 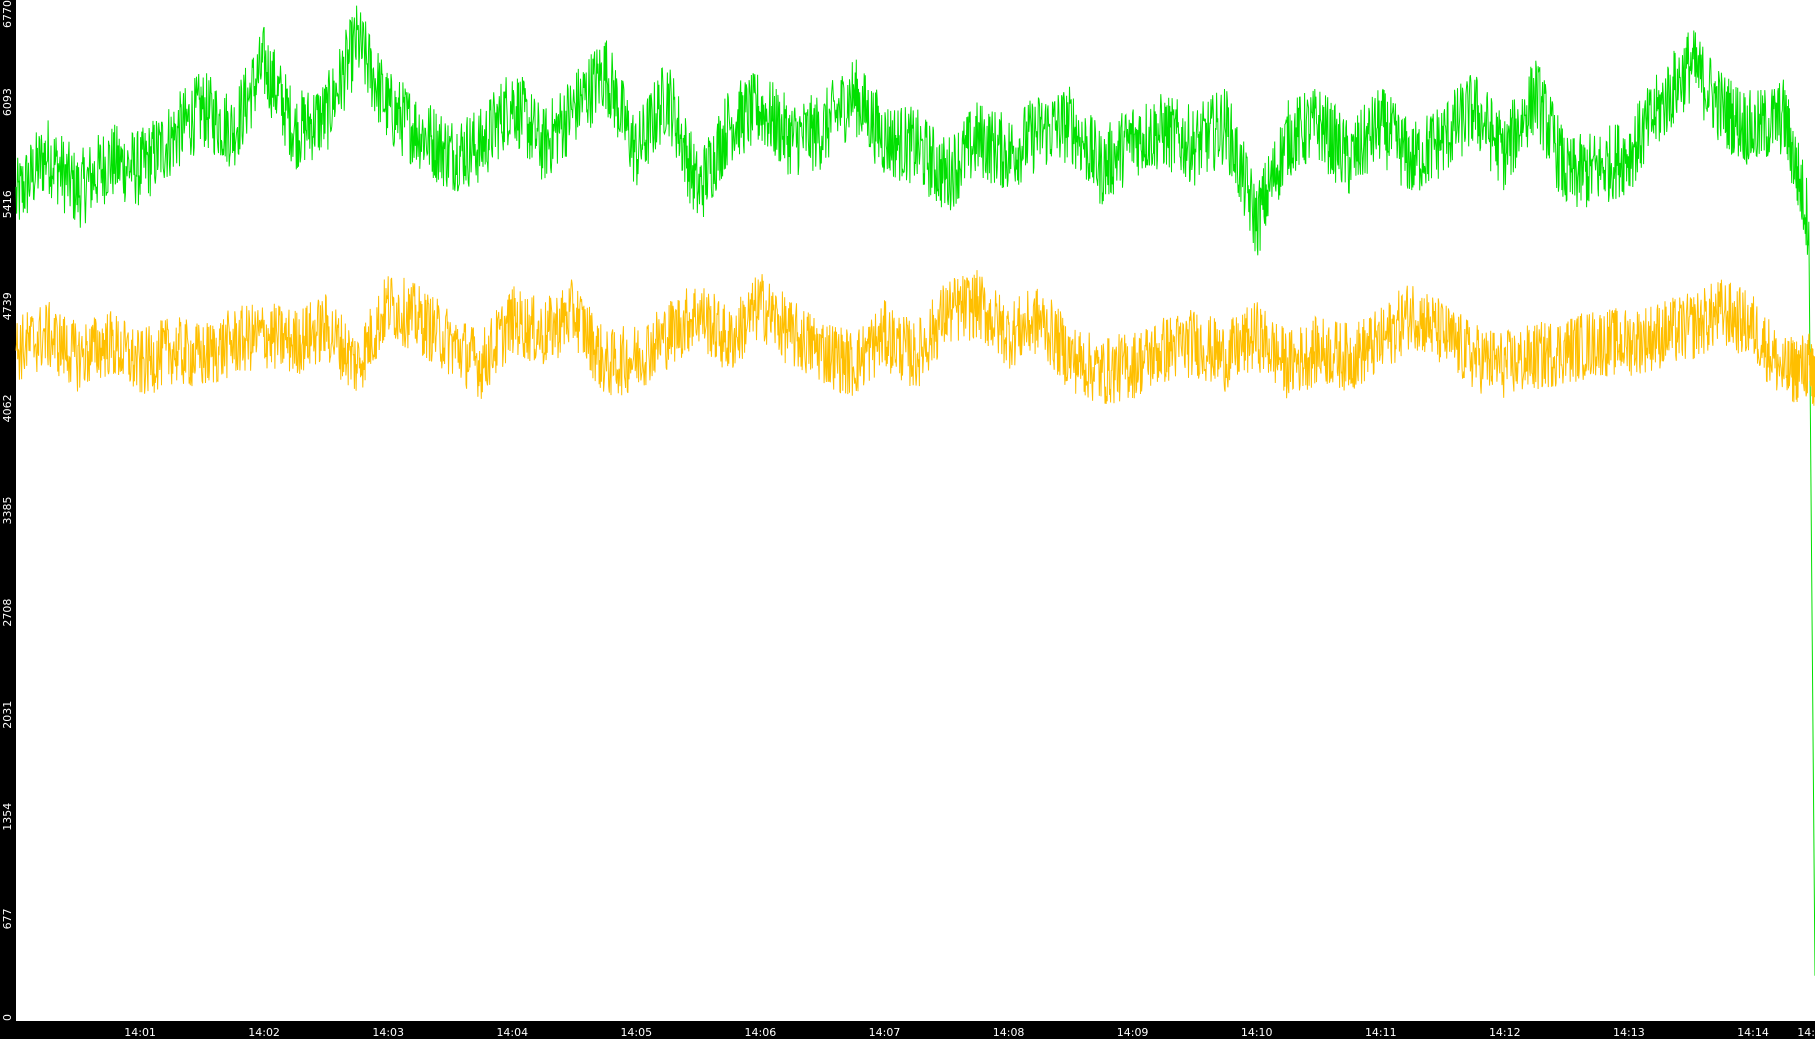 What do you see at coordinates (264, 1032) in the screenshot?
I see `x-tick-label: 14:02` at bounding box center [264, 1032].